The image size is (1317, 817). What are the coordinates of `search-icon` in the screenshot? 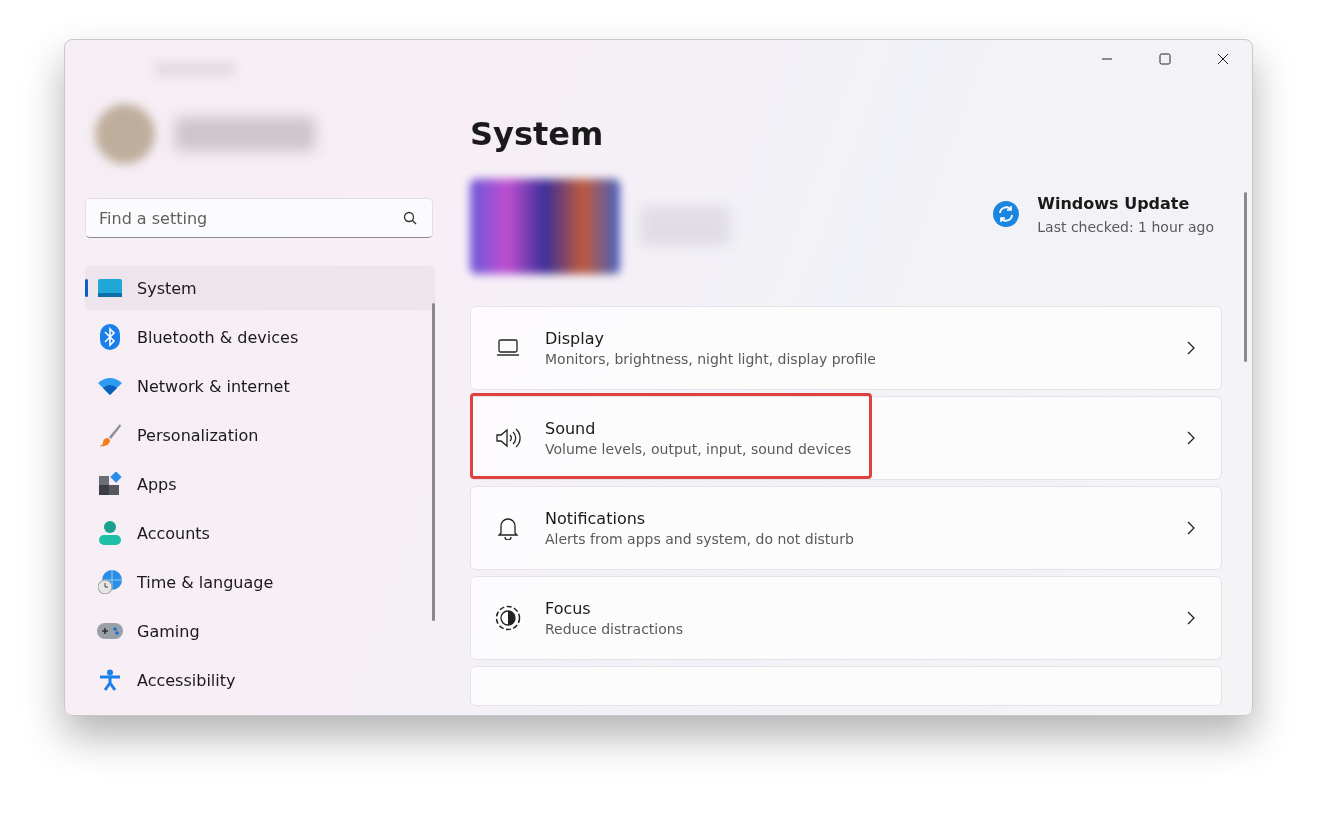 It's located at (410, 218).